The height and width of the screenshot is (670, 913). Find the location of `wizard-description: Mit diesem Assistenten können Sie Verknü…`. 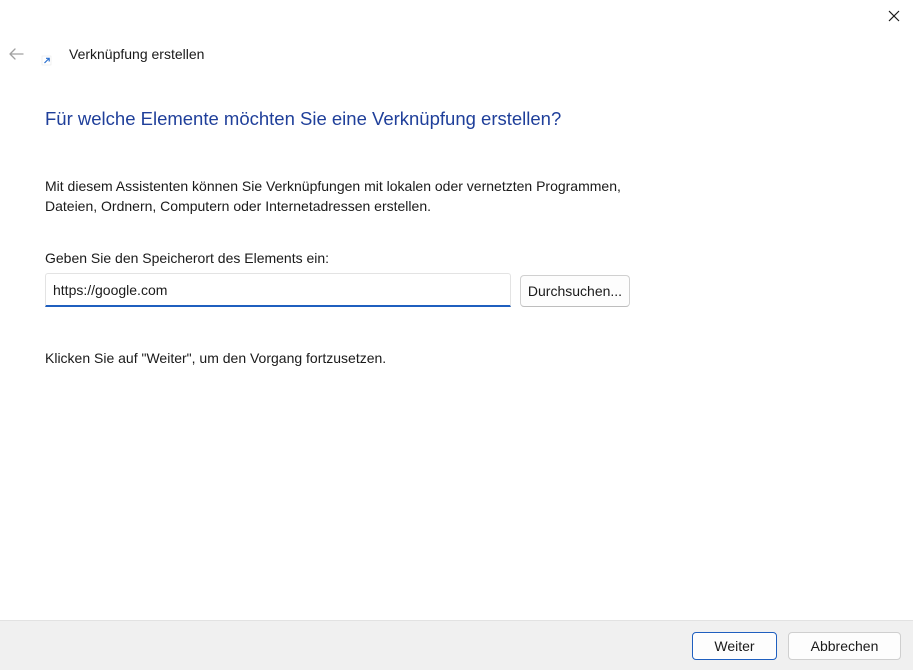

wizard-description: Mit diesem Assistenten können Sie Verknü… is located at coordinates (395, 196).